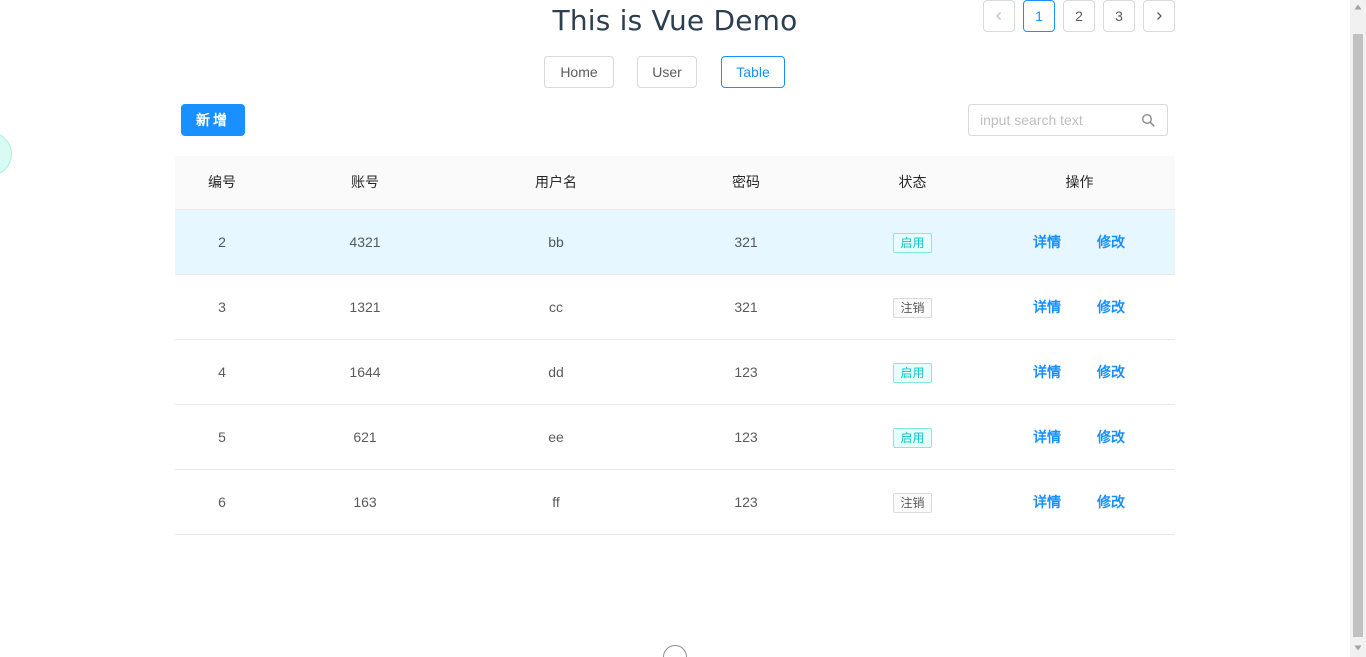 This screenshot has width=1366, height=657. What do you see at coordinates (365, 182) in the screenshot?
I see `column-header-account: 账号` at bounding box center [365, 182].